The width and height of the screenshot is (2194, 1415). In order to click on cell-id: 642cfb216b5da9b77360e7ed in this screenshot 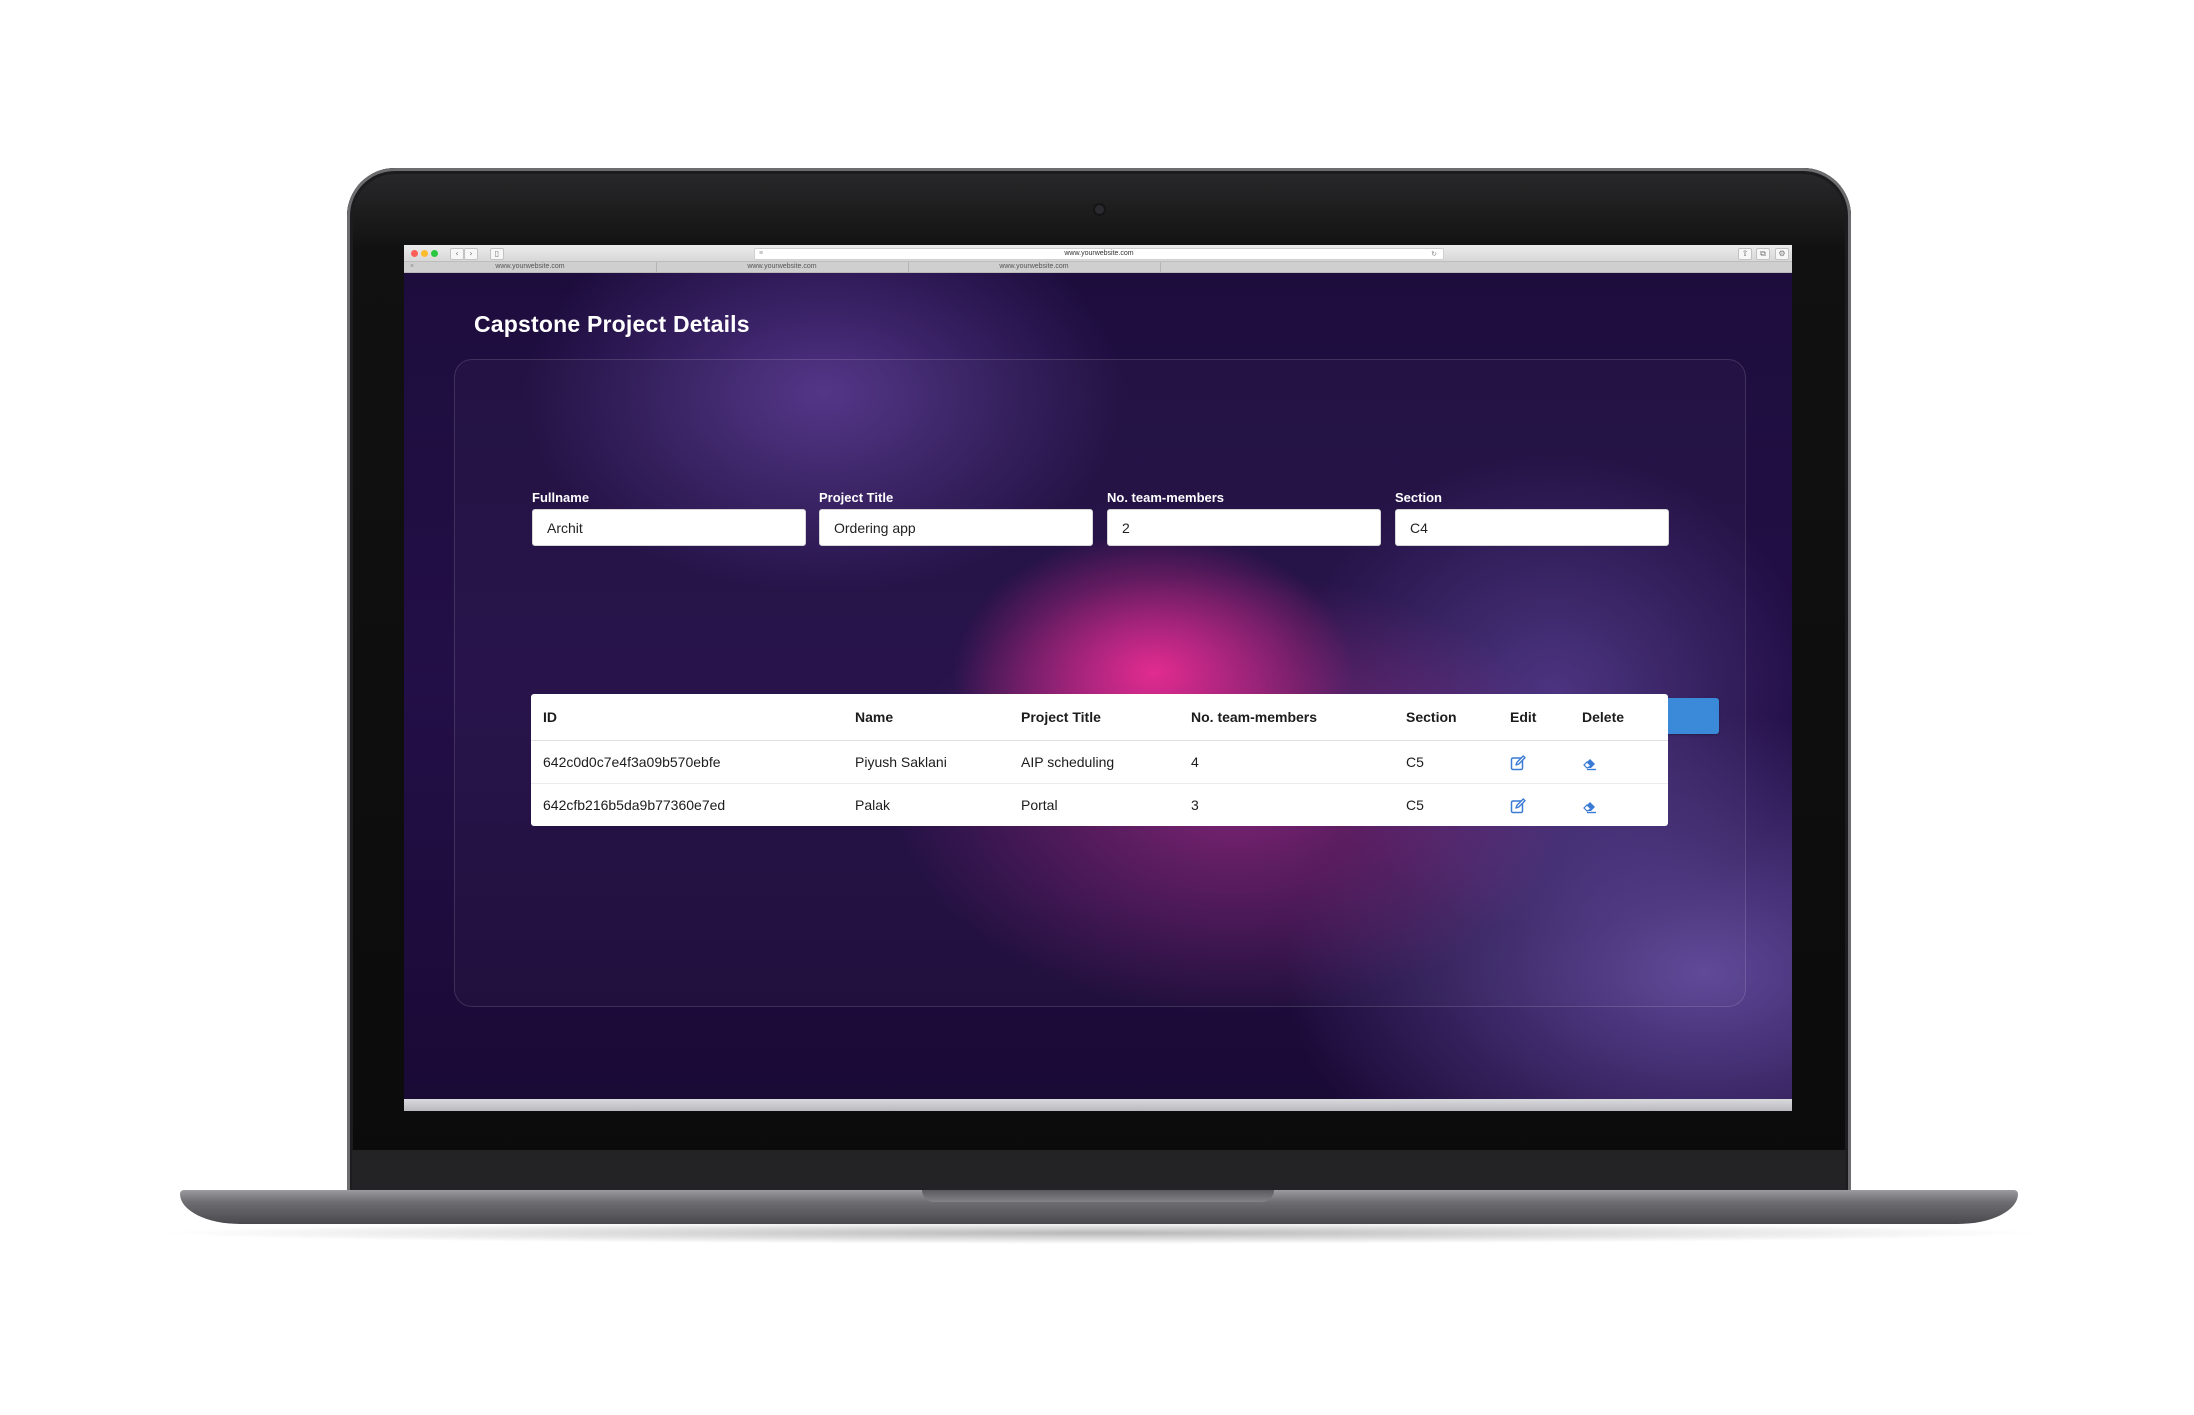, I will do `click(634, 805)`.